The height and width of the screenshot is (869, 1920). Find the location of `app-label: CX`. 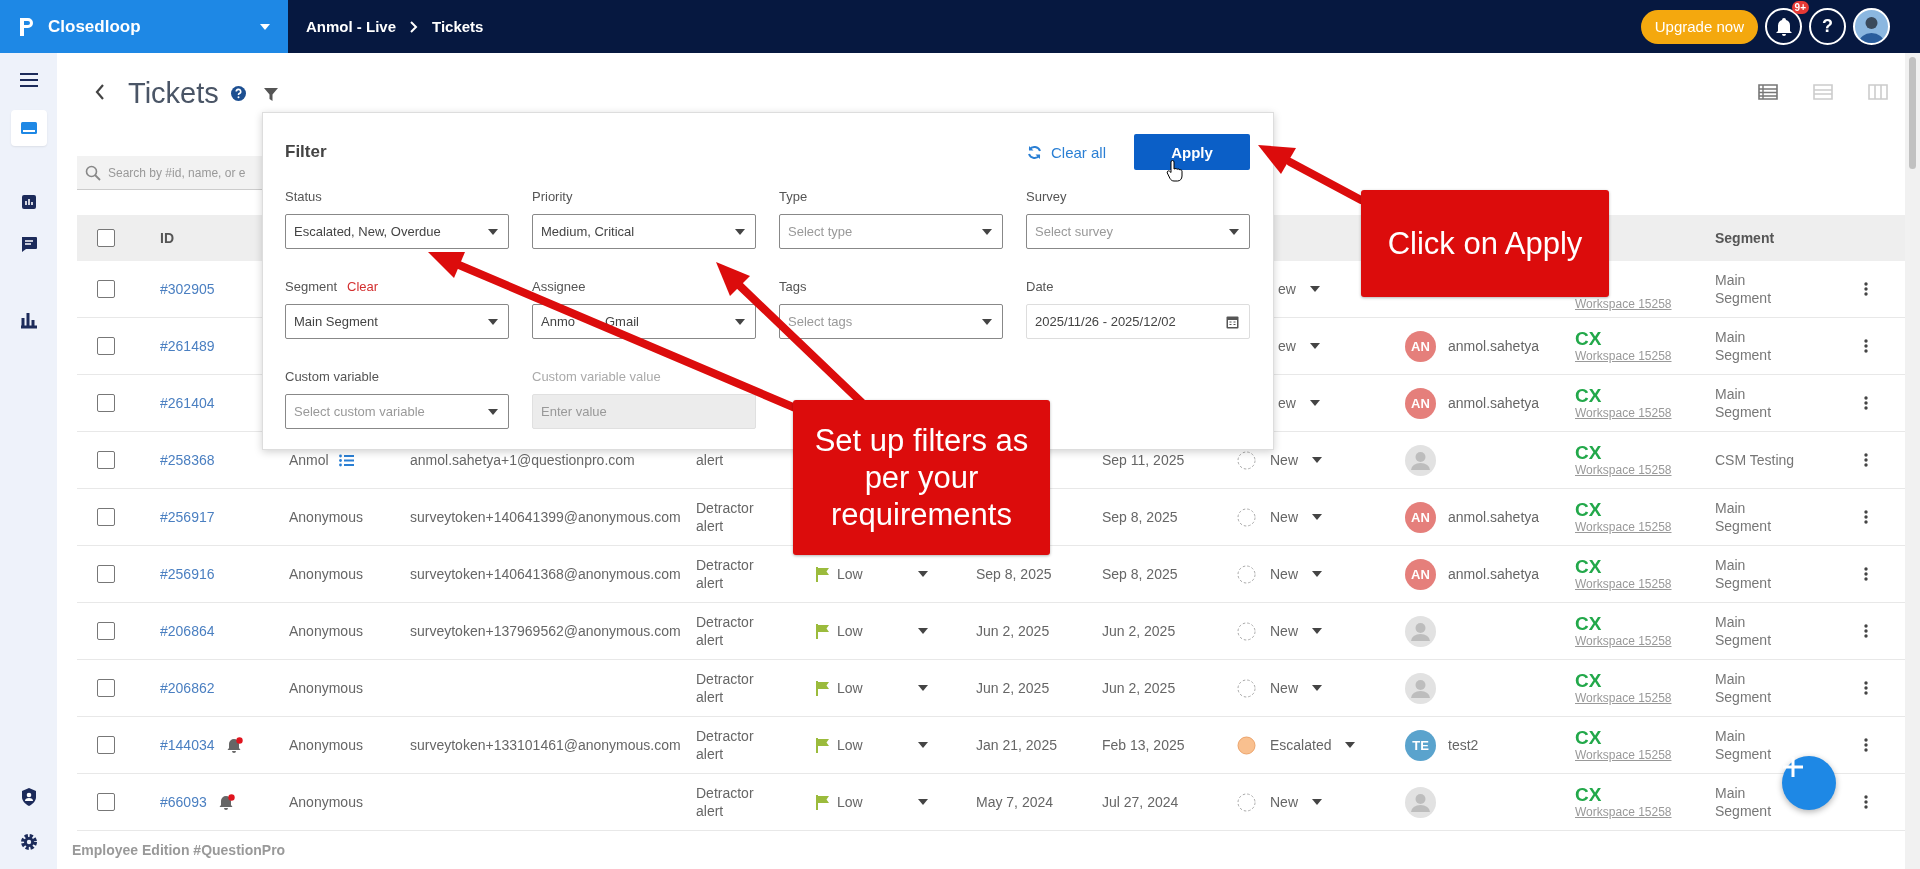

app-label: CX is located at coordinates (1588, 680).